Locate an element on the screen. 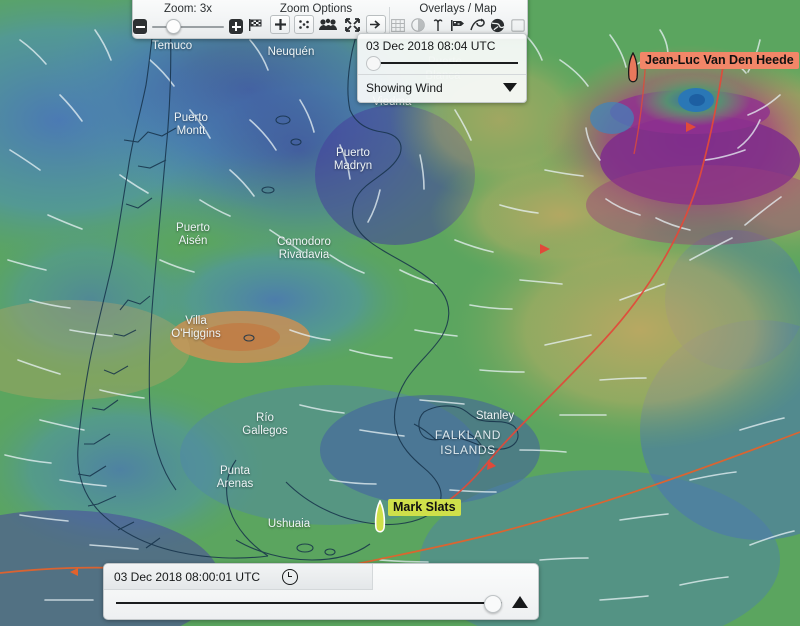  zoom-slider is located at coordinates (188, 26).